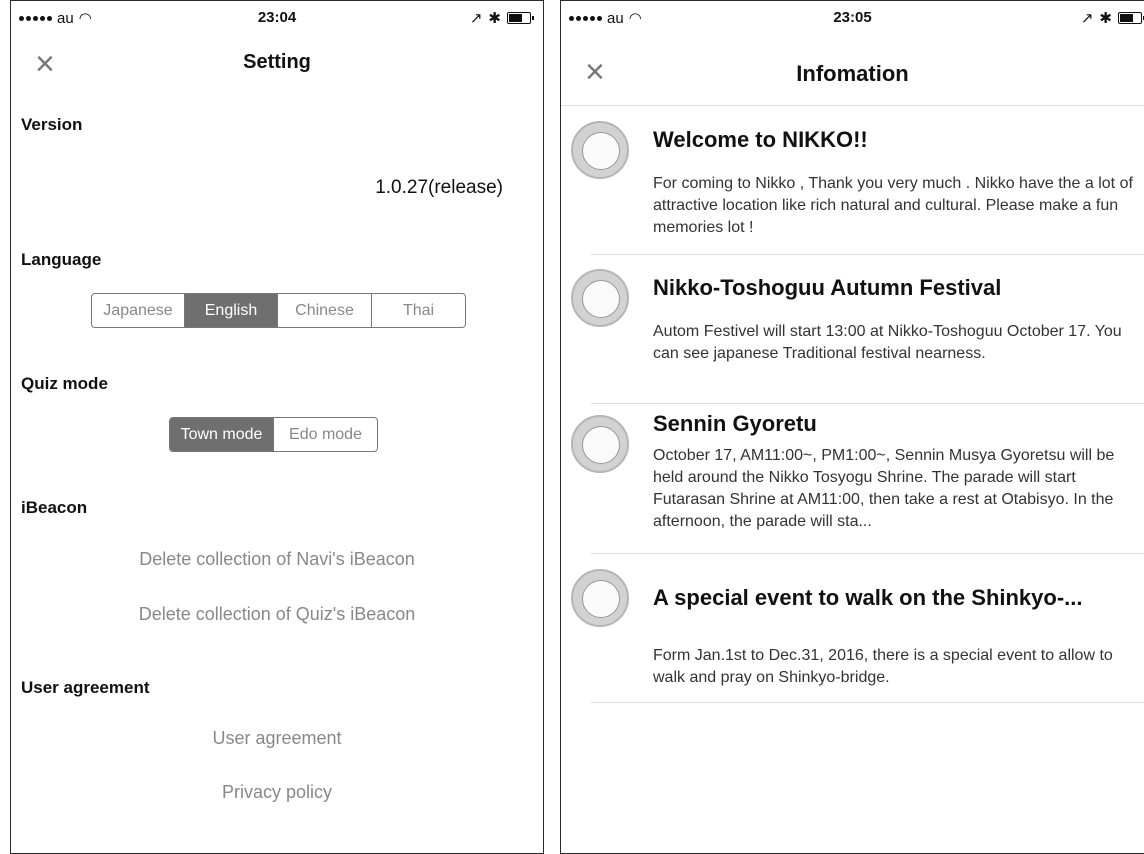  I want to click on status-bar: au ◠ 23:04 ↗ ✱, so click(277, 17).